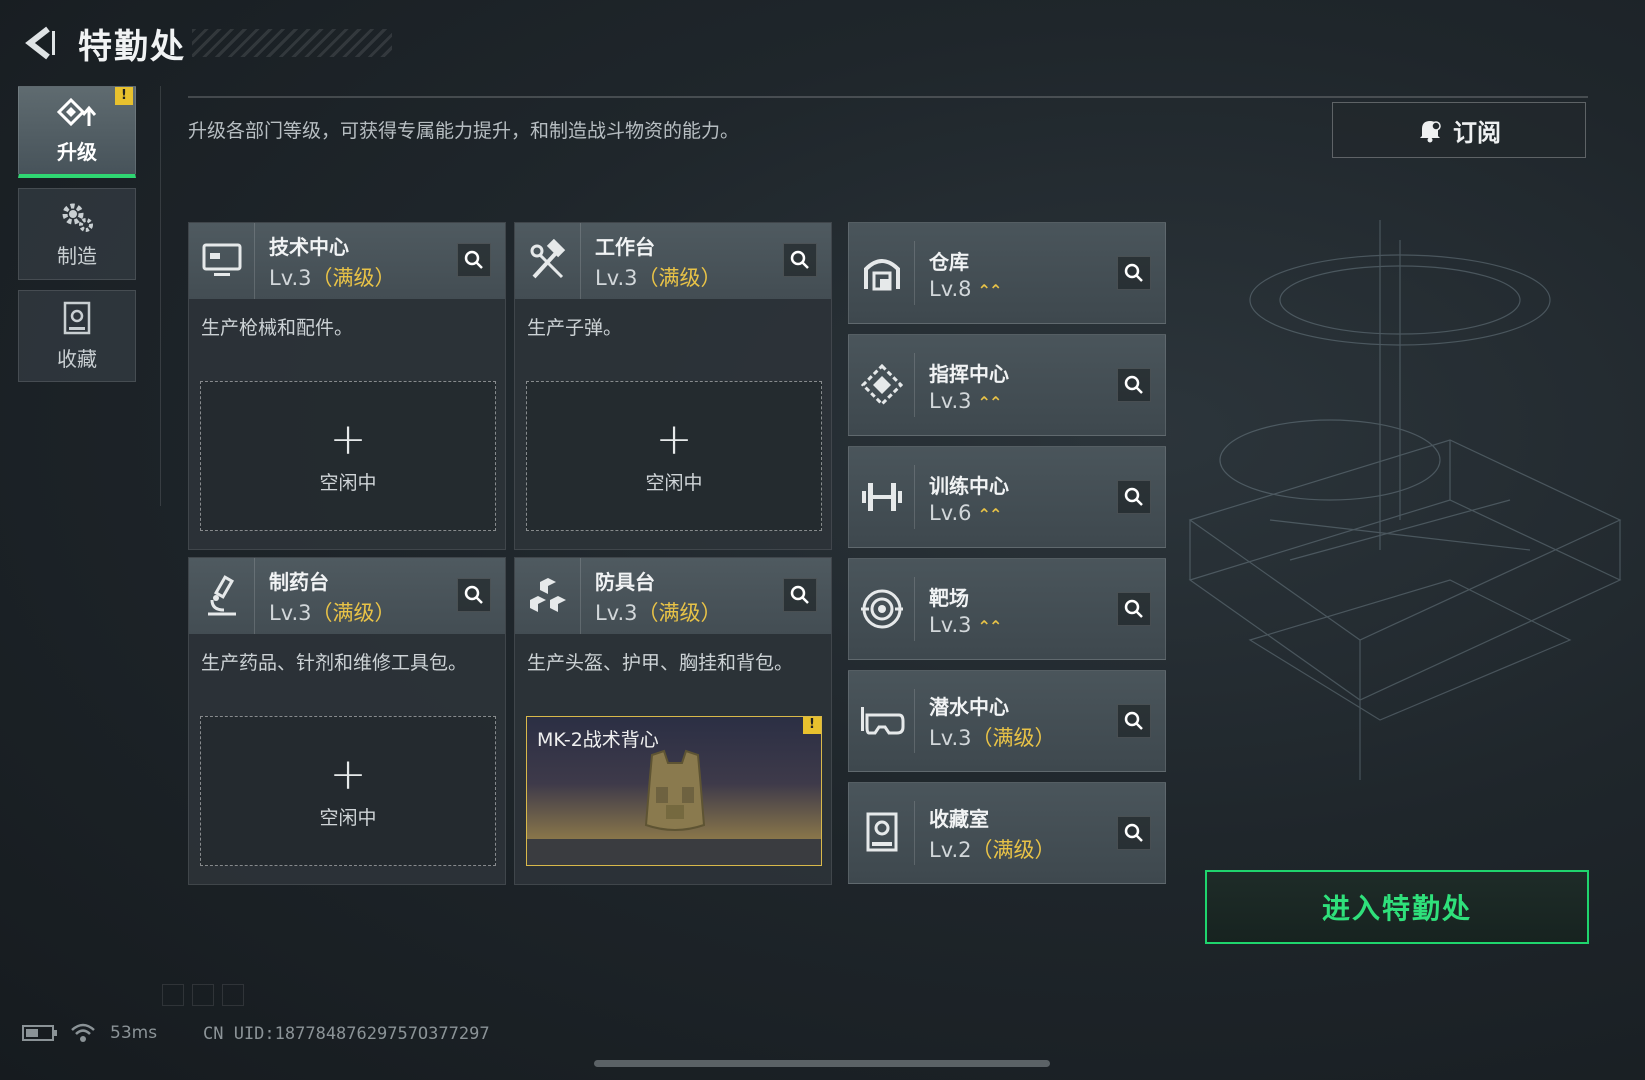 The width and height of the screenshot is (1645, 1080). I want to click on tactical-vest-image, so click(675, 790).